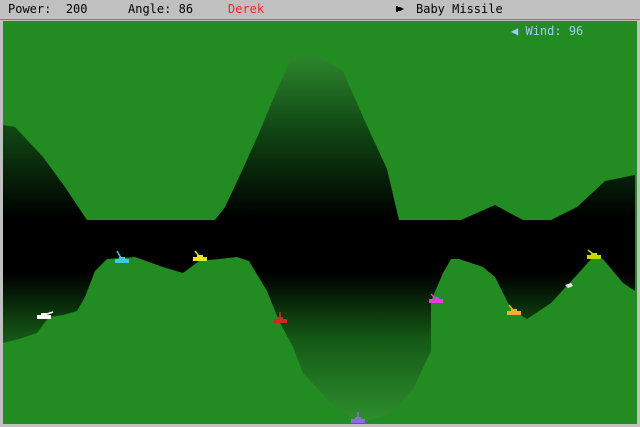 Image resolution: width=640 pixels, height=427 pixels. Describe the element at coordinates (543, 31) in the screenshot. I see `wind-label: Wind:` at that location.